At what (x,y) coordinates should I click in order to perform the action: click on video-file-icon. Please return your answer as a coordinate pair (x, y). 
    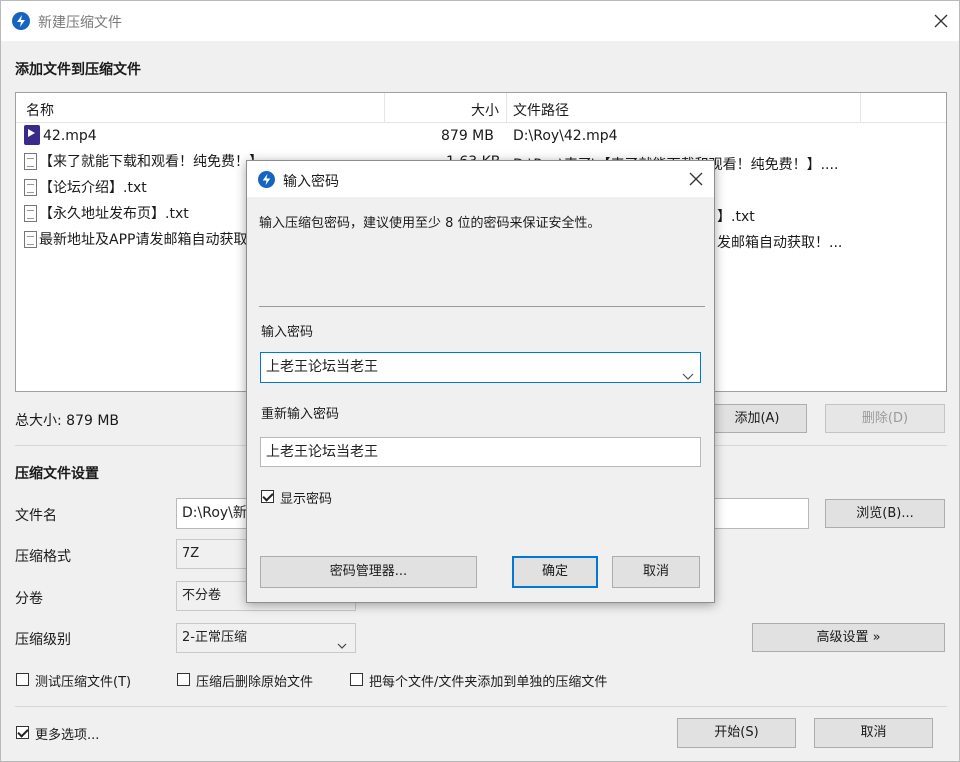
    Looking at the image, I should click on (32, 135).